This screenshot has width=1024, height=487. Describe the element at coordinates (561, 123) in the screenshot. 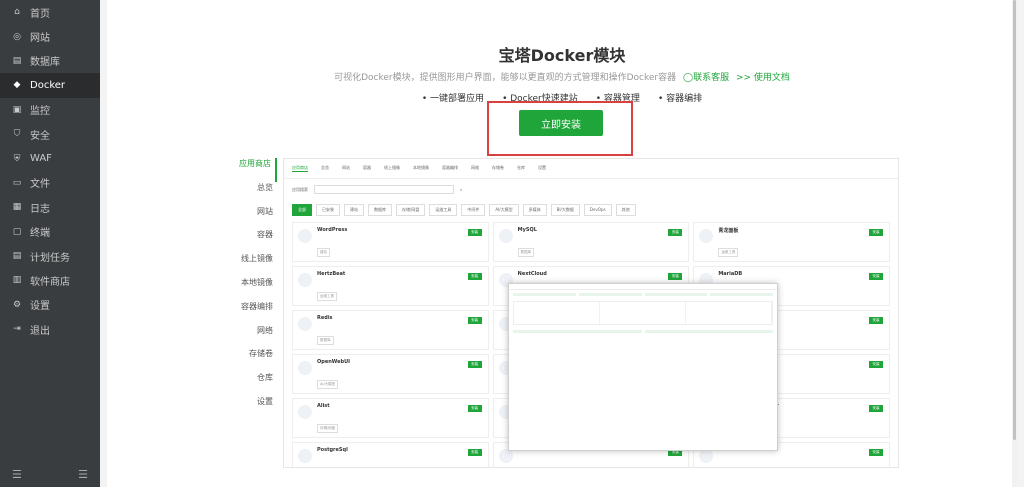

I see `install-button: 立即安装` at that location.